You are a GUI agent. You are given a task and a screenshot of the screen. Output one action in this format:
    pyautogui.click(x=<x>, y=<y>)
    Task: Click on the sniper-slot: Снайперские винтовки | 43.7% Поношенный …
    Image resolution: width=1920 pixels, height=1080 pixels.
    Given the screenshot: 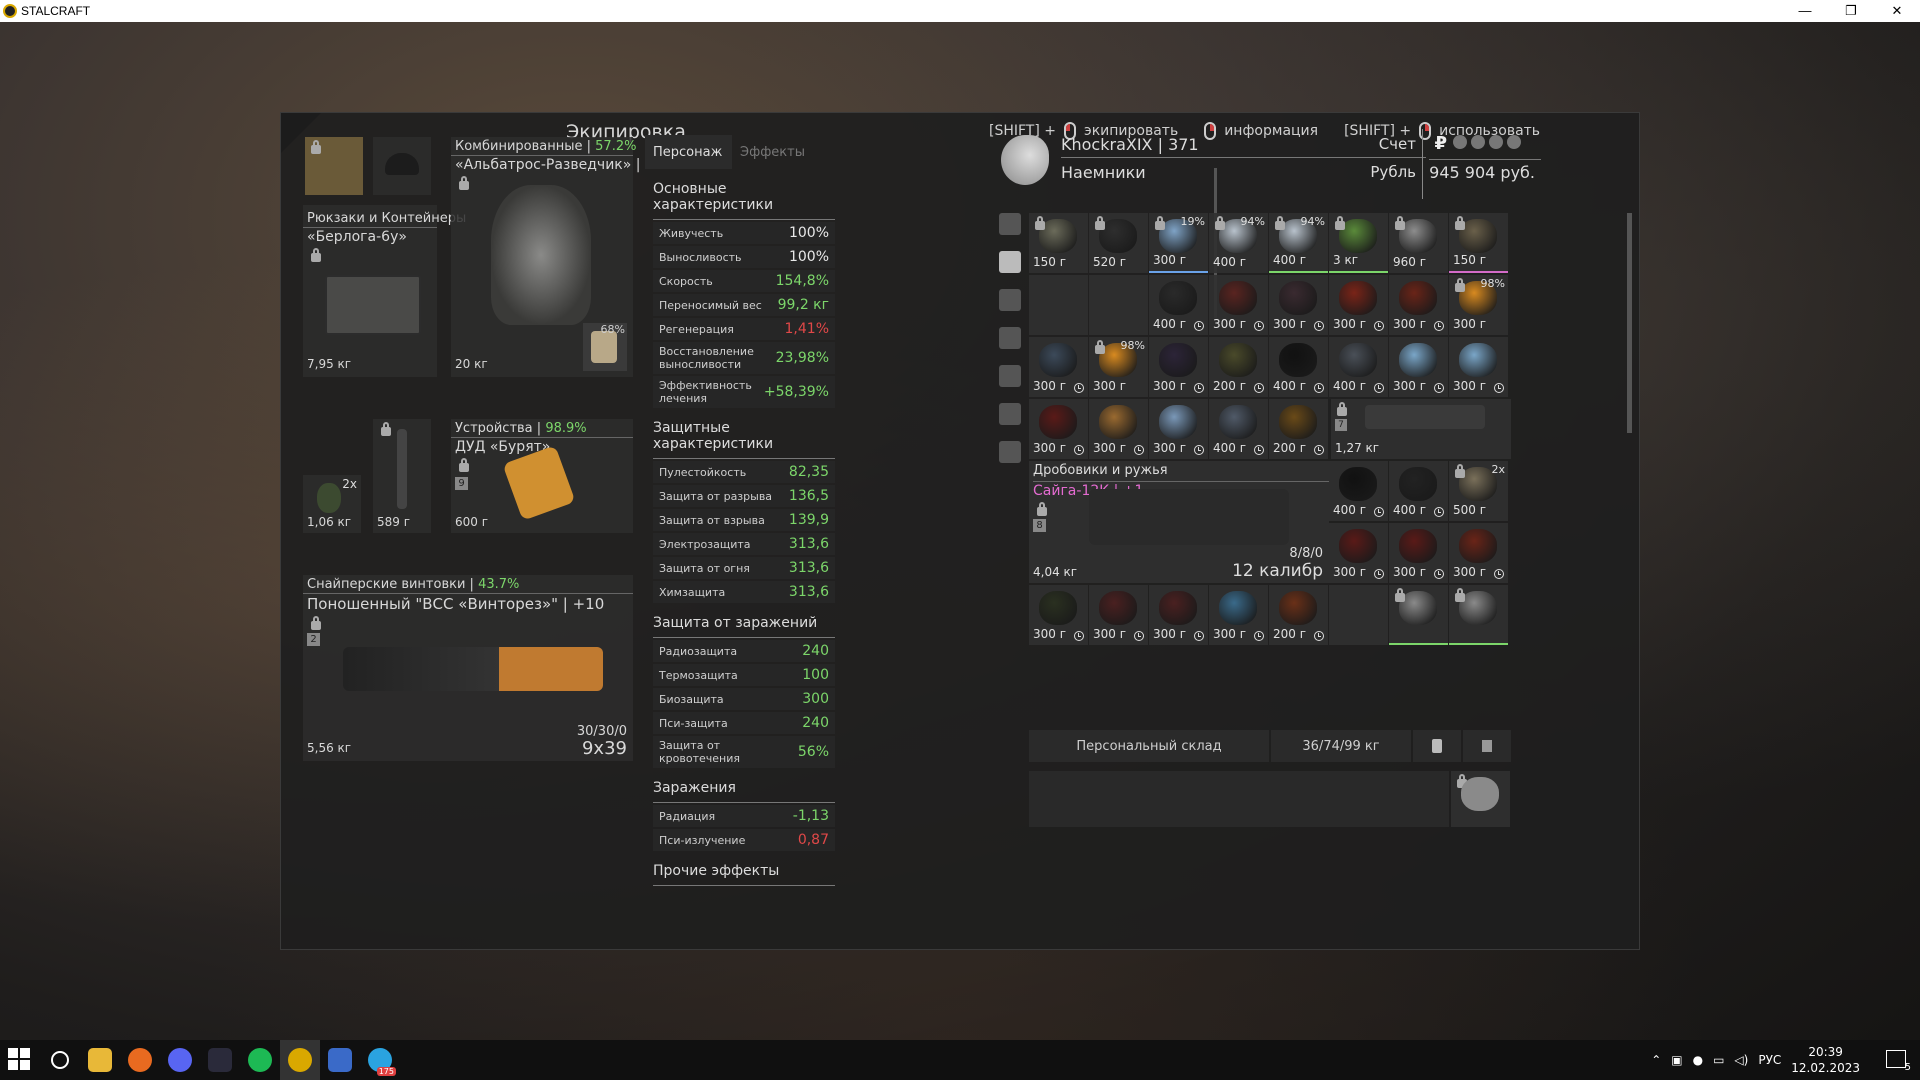 What is the action you would take?
    pyautogui.click(x=468, y=668)
    